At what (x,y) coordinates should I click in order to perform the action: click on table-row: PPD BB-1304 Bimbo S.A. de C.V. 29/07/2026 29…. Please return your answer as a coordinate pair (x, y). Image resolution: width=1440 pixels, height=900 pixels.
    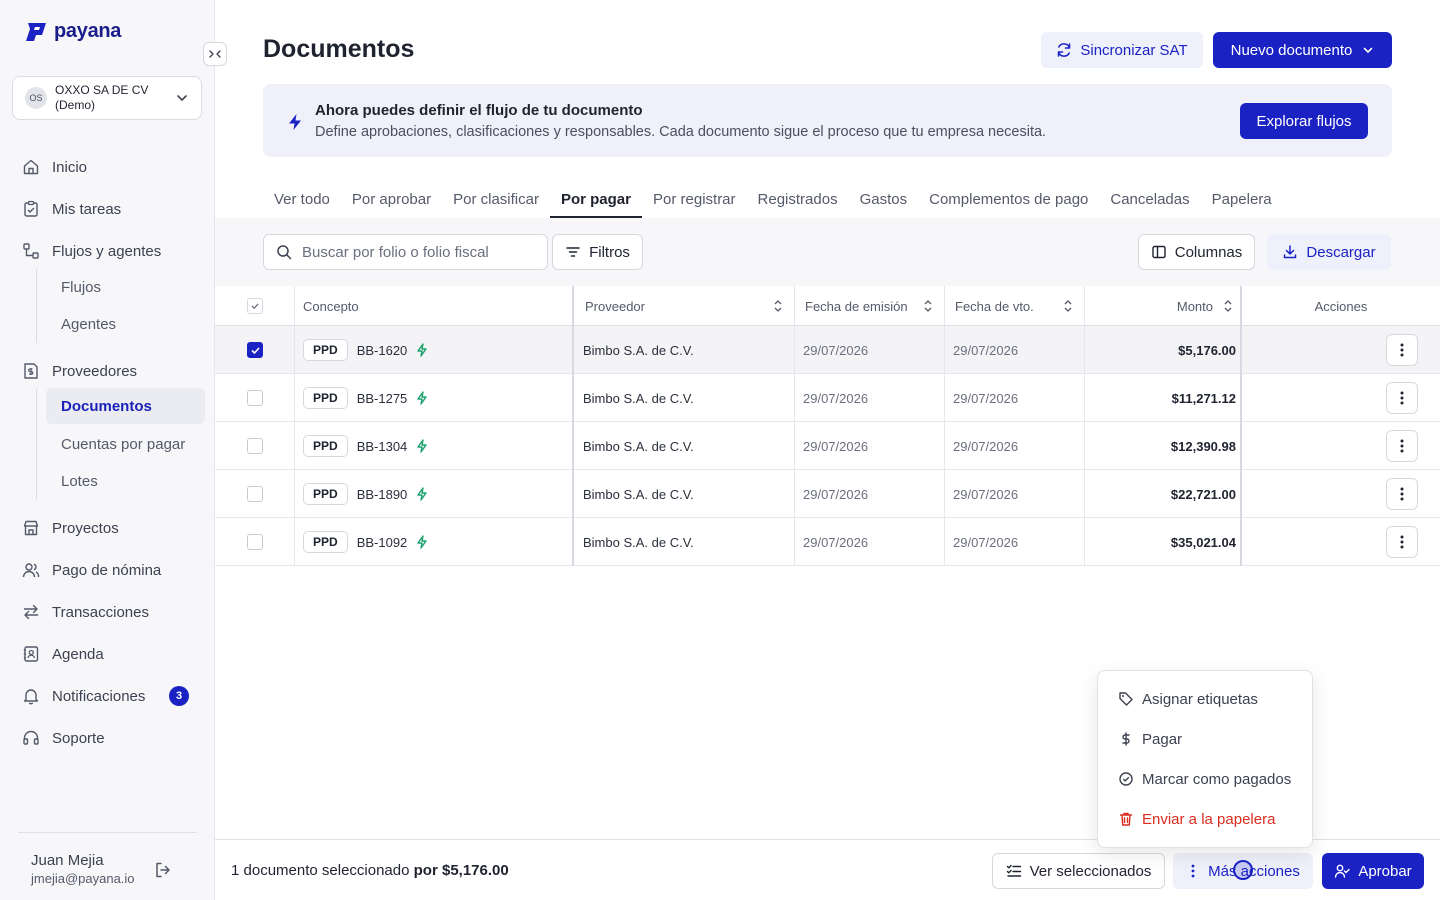
    Looking at the image, I should click on (827, 446).